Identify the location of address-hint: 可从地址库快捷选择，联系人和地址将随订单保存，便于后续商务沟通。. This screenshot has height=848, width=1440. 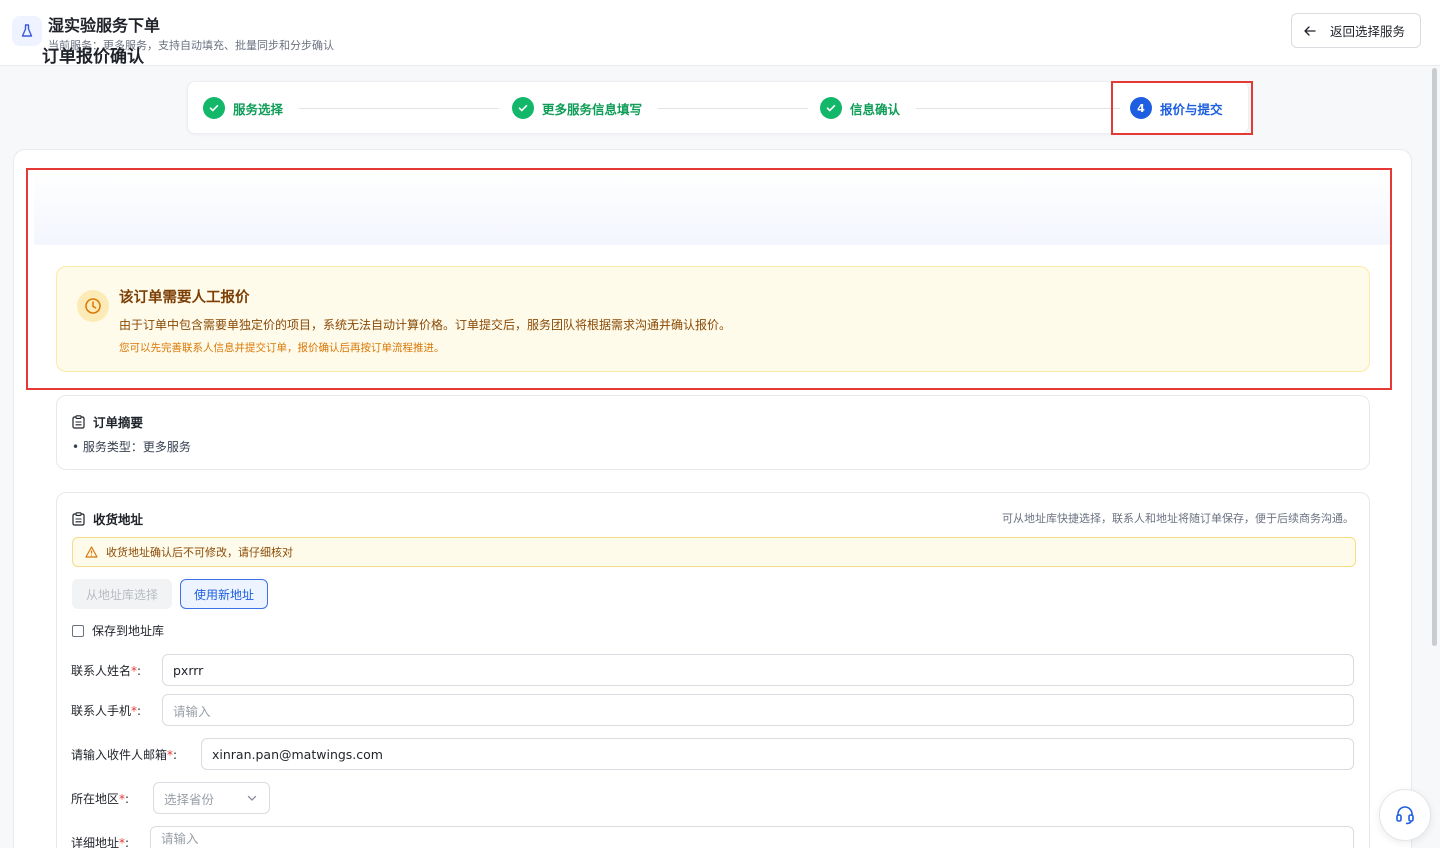
(1178, 518).